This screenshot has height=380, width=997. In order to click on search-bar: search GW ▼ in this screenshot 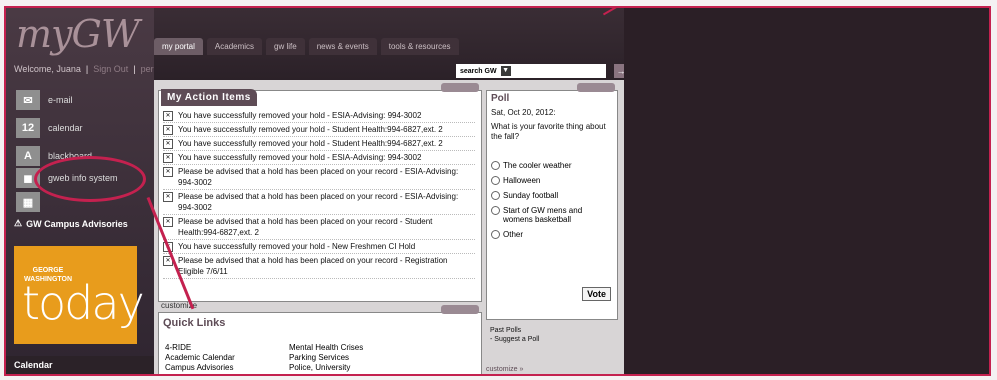, I will do `click(531, 71)`.